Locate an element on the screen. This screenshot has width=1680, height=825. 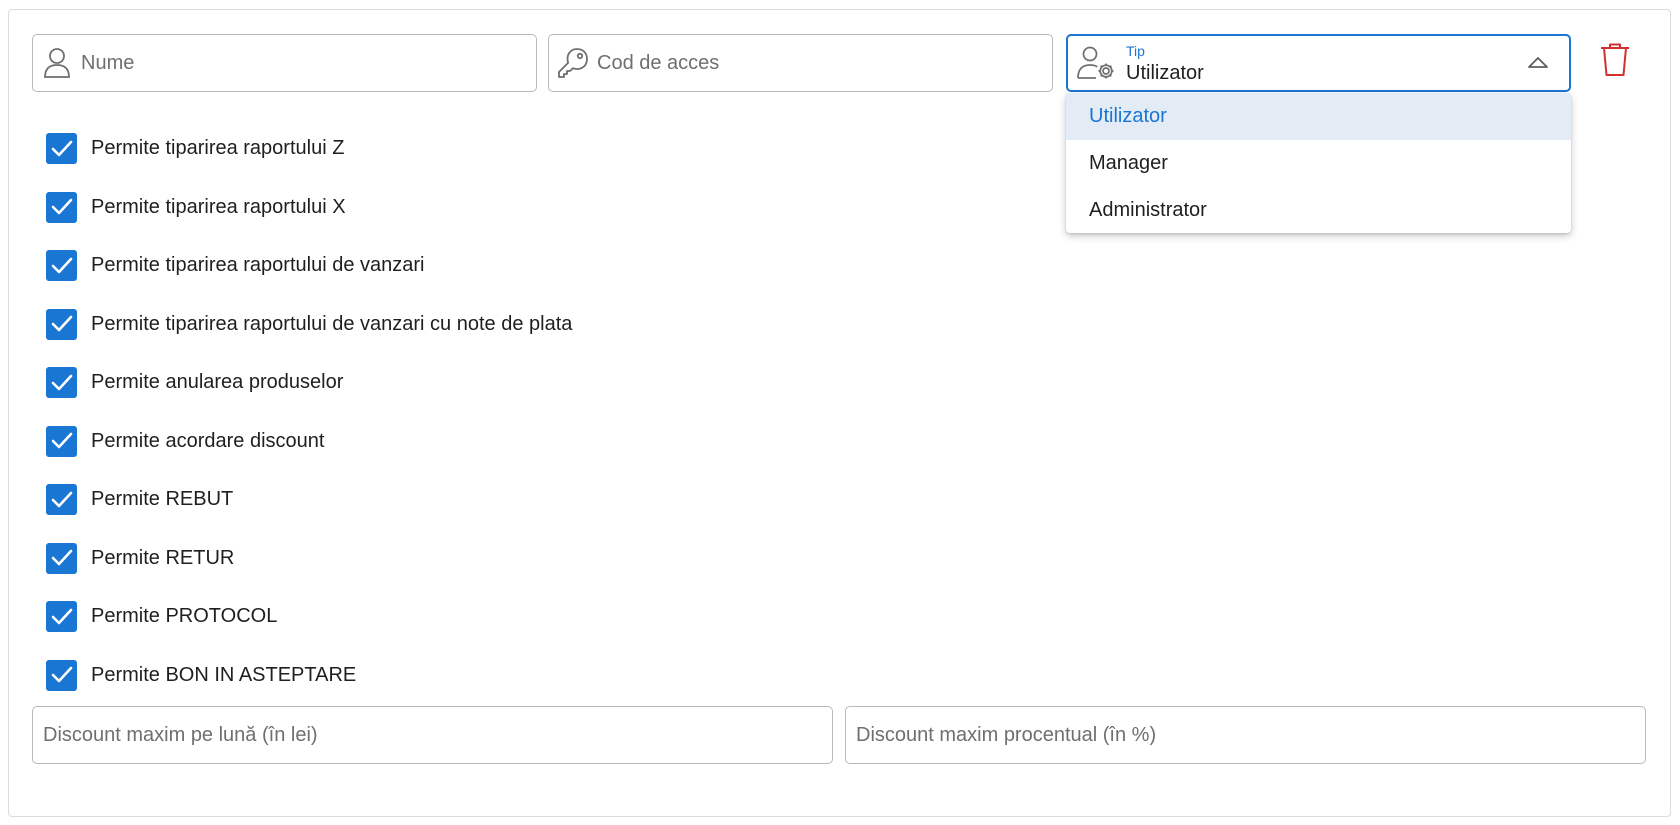
name-field: Nume is located at coordinates (284, 63).